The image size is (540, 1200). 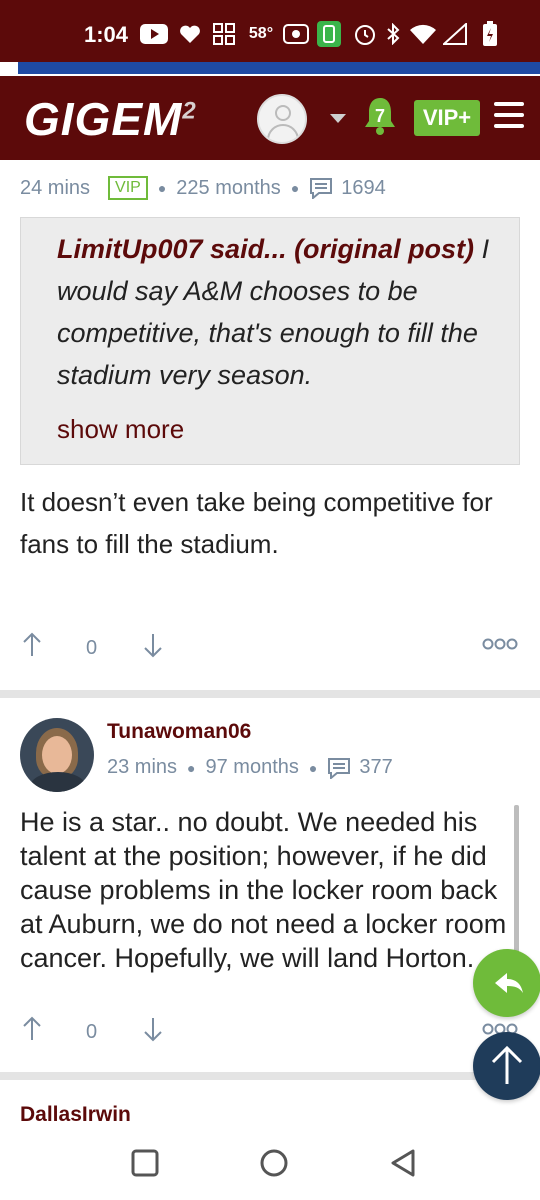 I want to click on recents-icon, so click(x=145, y=1165).